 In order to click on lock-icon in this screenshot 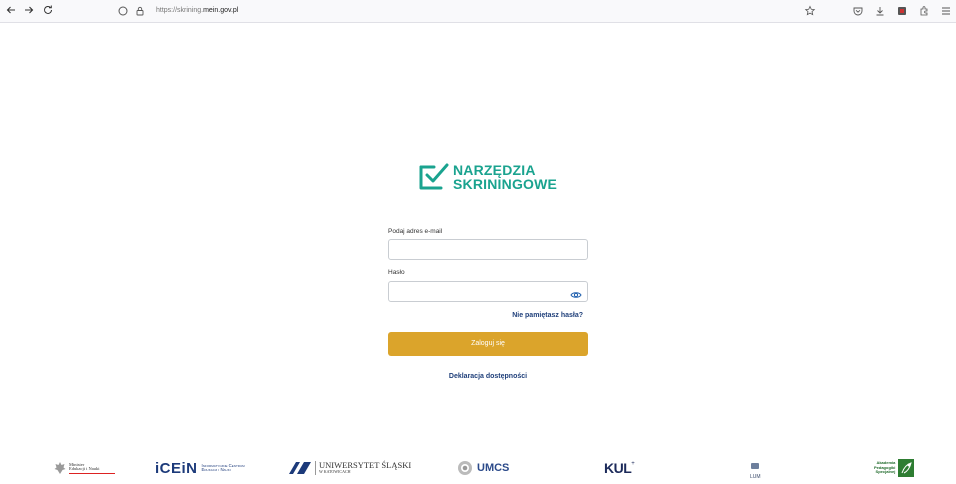, I will do `click(140, 11)`.